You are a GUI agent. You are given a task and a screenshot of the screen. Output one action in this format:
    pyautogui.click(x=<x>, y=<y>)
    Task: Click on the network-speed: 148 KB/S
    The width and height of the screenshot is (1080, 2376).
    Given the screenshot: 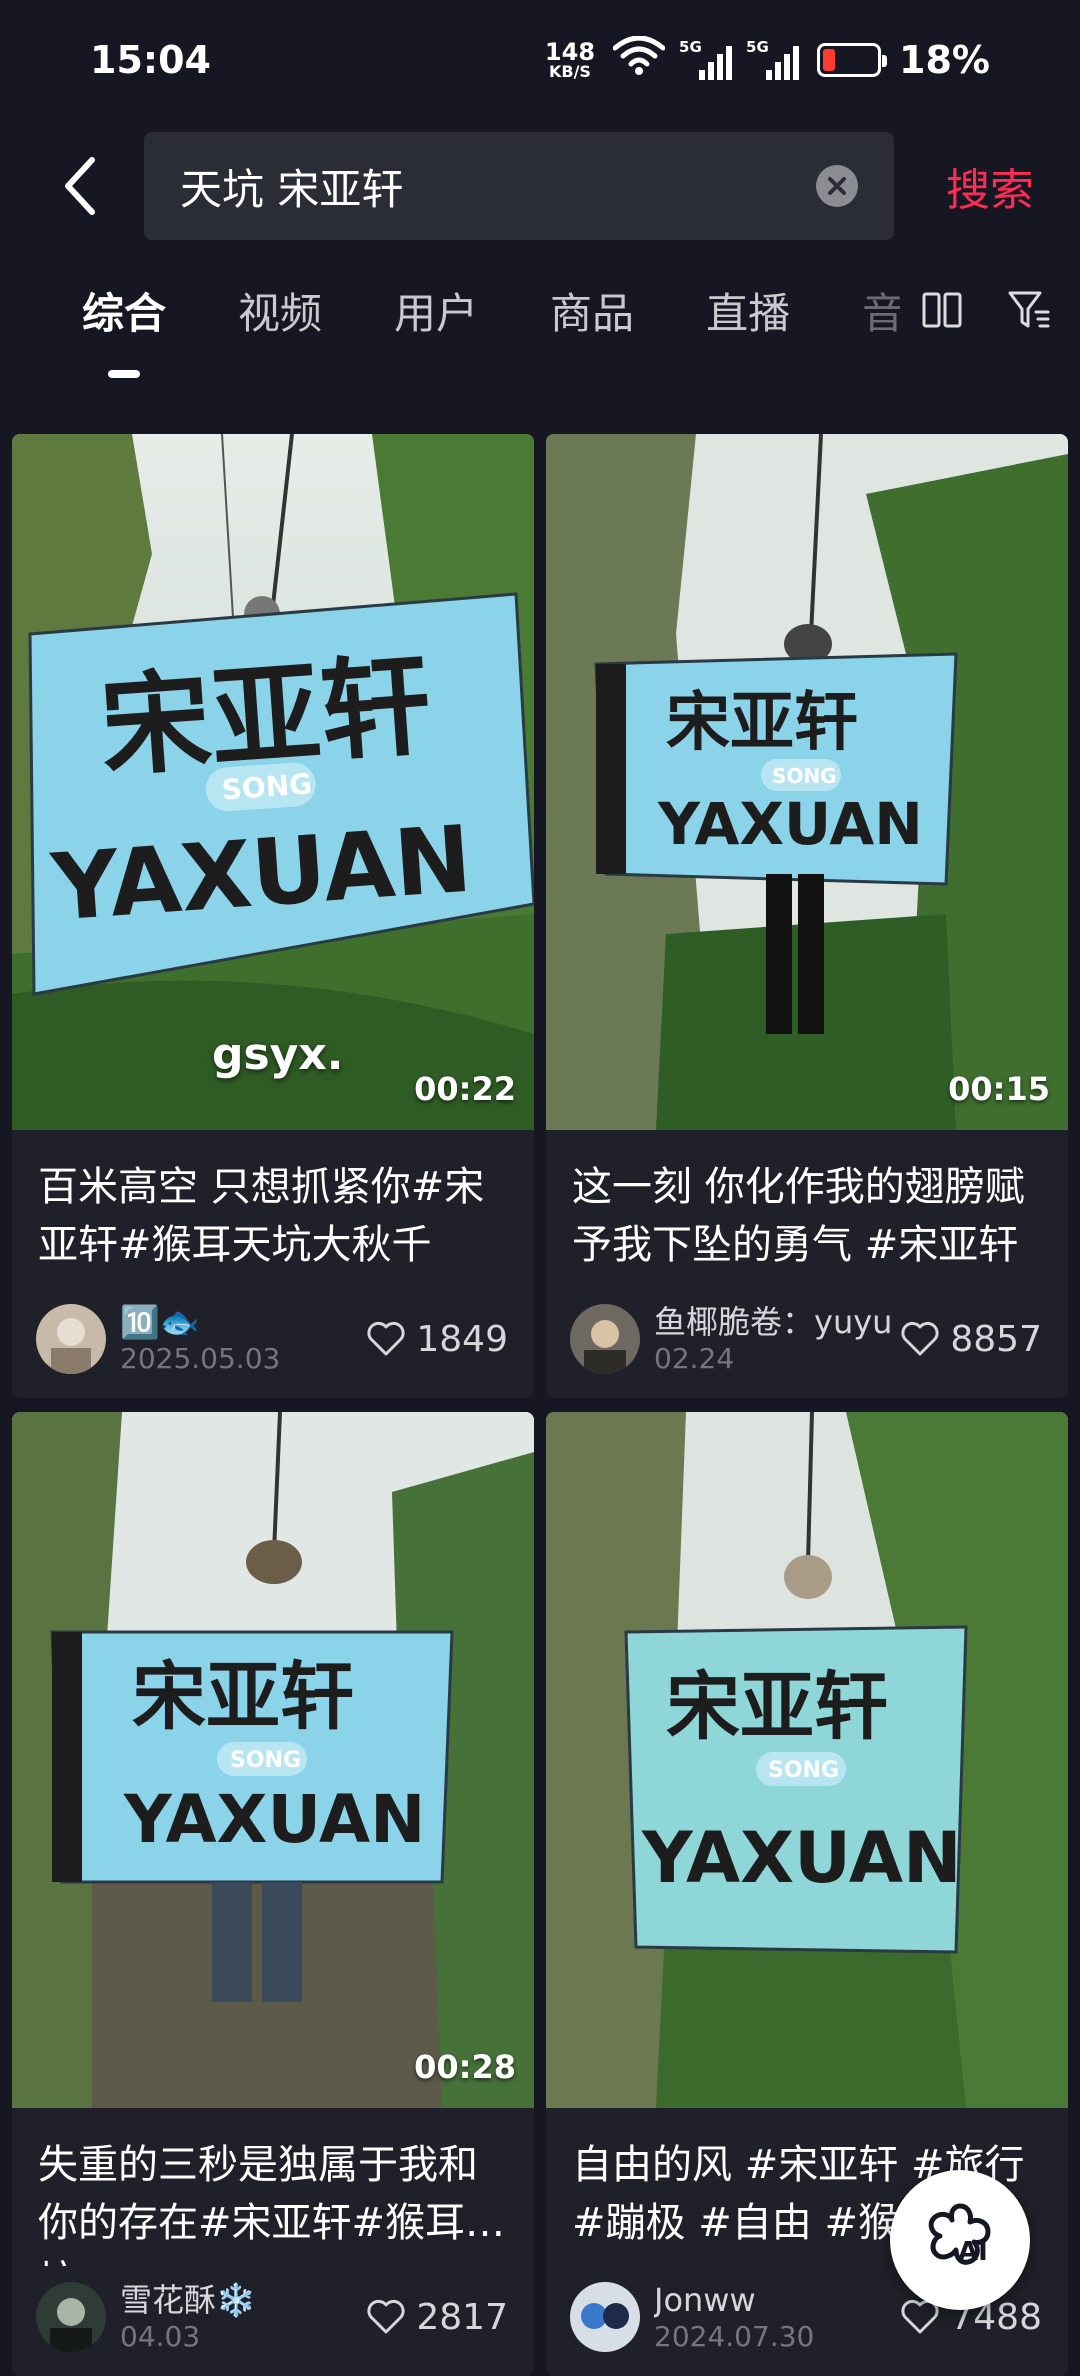 What is the action you would take?
    pyautogui.click(x=570, y=59)
    